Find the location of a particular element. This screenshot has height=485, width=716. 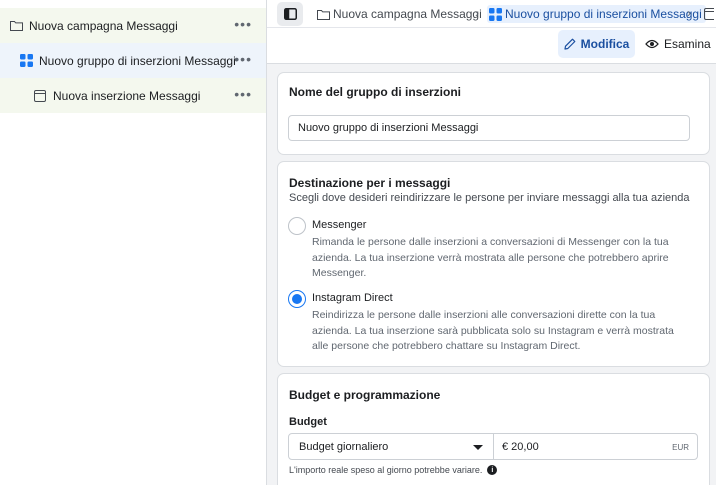

edit-button: Modifica is located at coordinates (596, 44).